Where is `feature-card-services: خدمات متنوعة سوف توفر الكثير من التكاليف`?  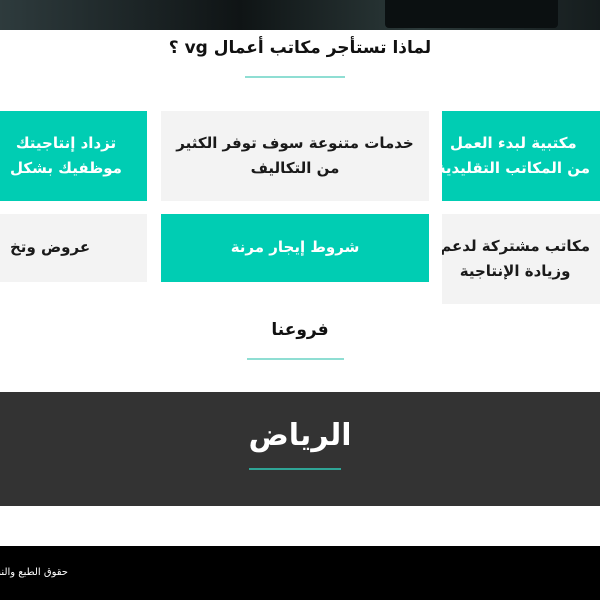
feature-card-services: خدمات متنوعة سوف توفر الكثير من التكاليف is located at coordinates (295, 156).